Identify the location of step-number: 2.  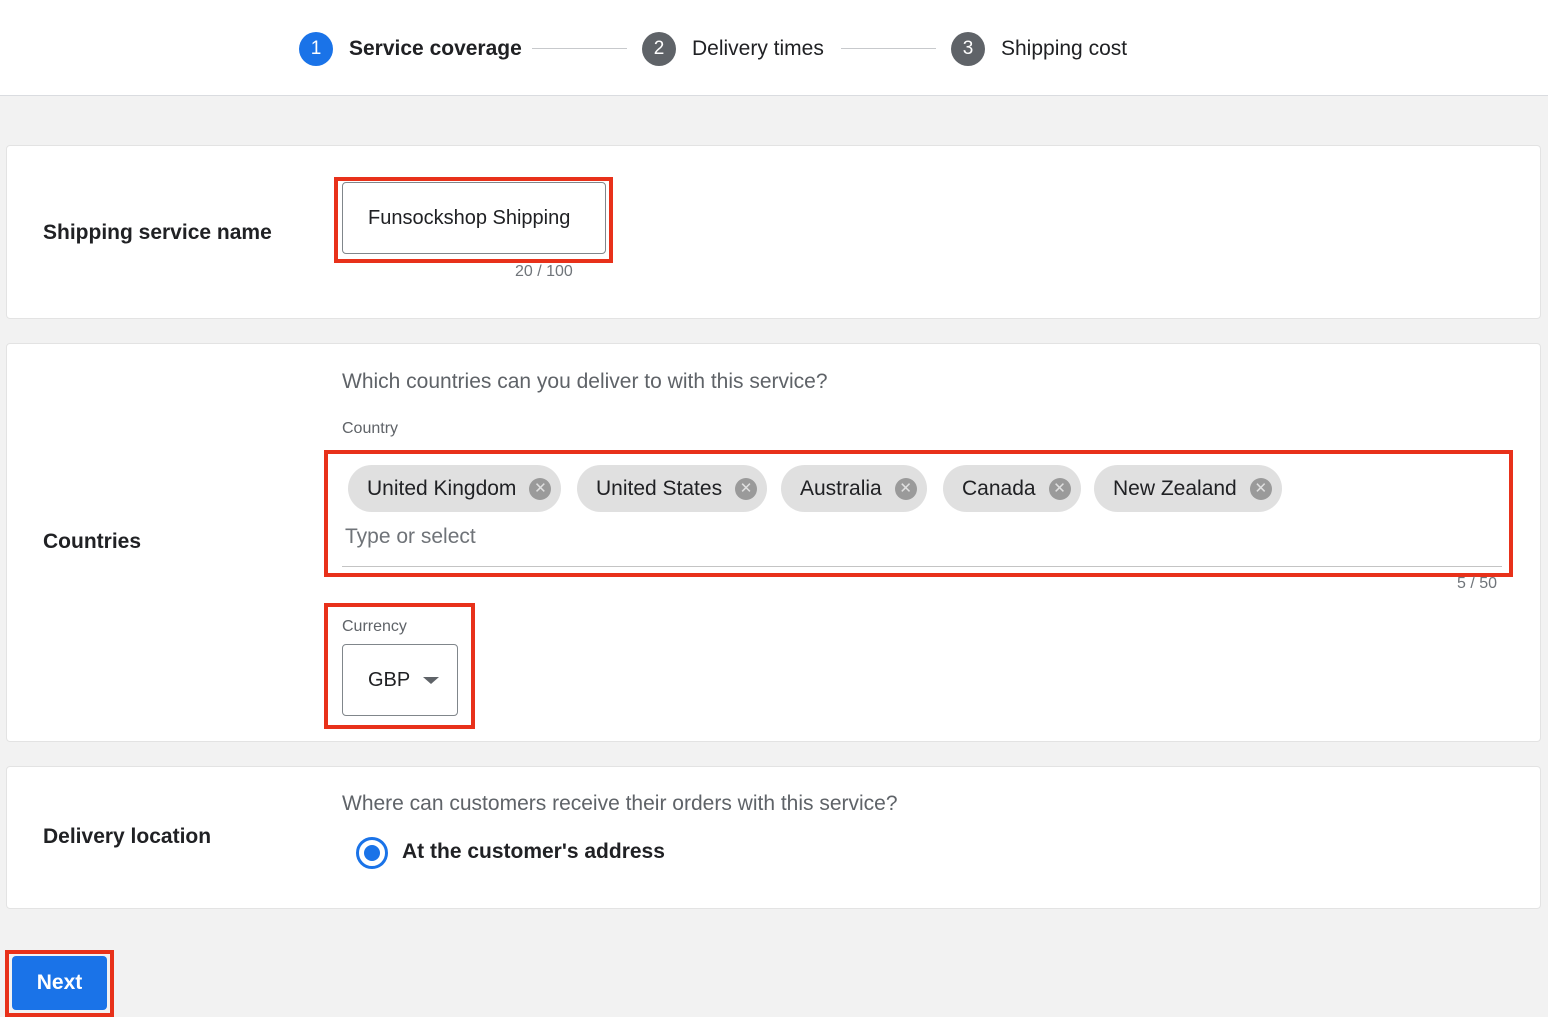
(659, 49).